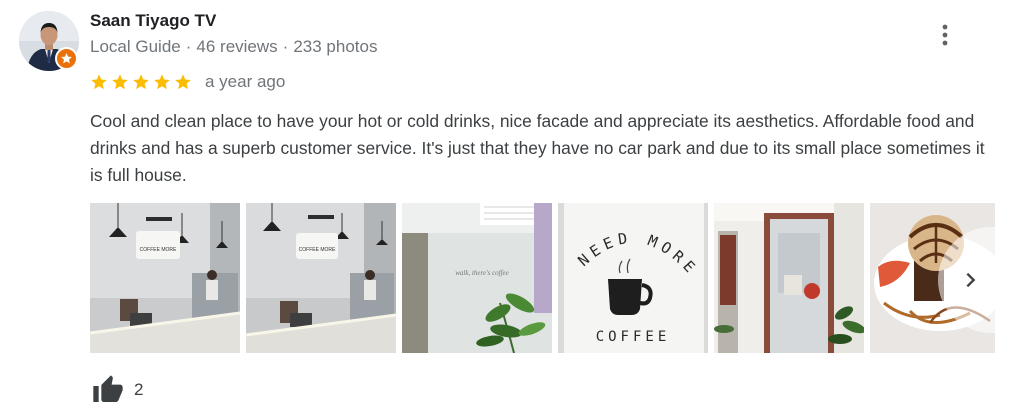 The width and height of the screenshot is (1009, 415). I want to click on thumb-up-icon, so click(108, 388).